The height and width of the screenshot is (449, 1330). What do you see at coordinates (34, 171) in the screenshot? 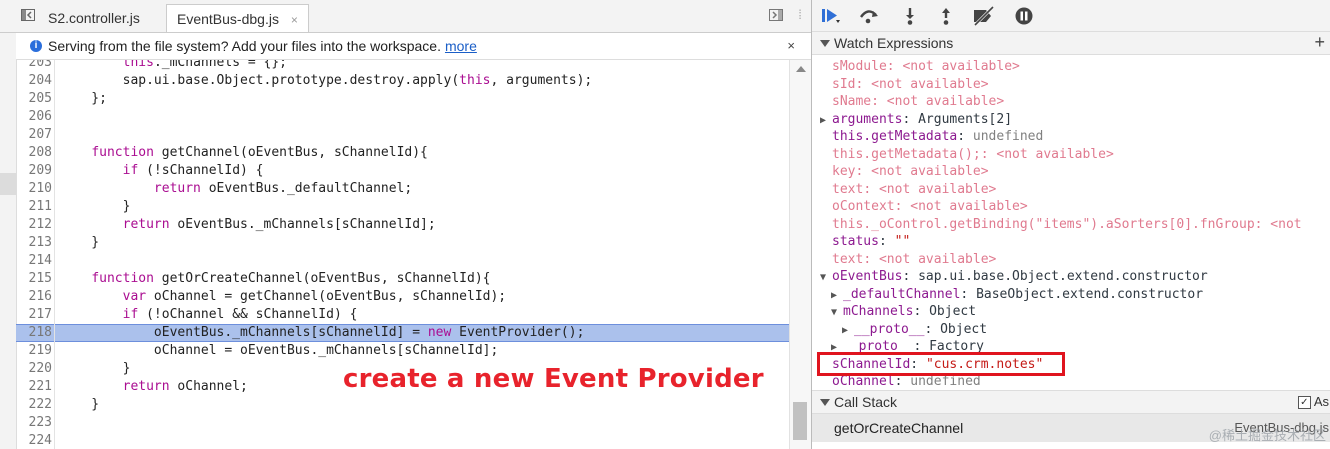
I see `line-number: 209` at bounding box center [34, 171].